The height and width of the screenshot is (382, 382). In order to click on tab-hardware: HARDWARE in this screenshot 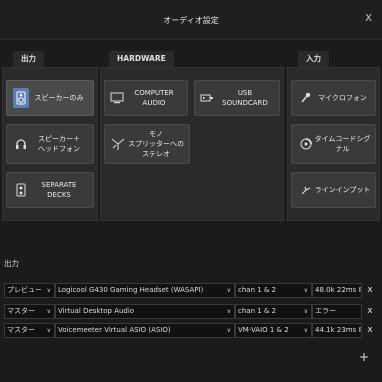, I will do `click(141, 59)`.